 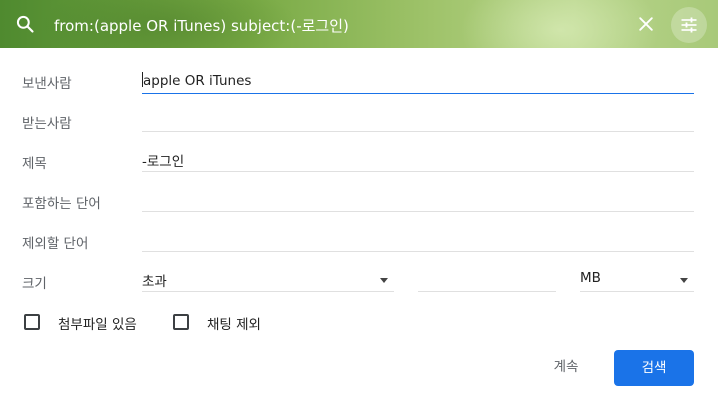 I want to click on doesnt-have-field, so click(x=418, y=240).